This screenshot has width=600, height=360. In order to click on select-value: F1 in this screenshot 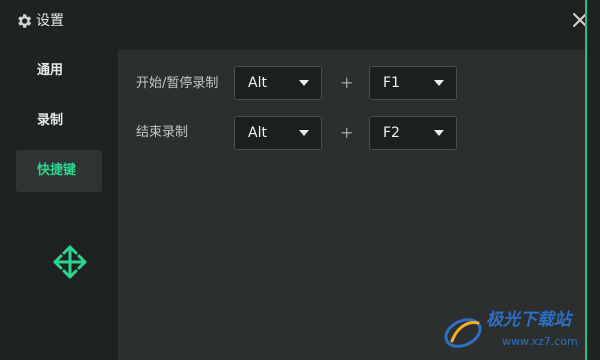, I will do `click(391, 83)`.